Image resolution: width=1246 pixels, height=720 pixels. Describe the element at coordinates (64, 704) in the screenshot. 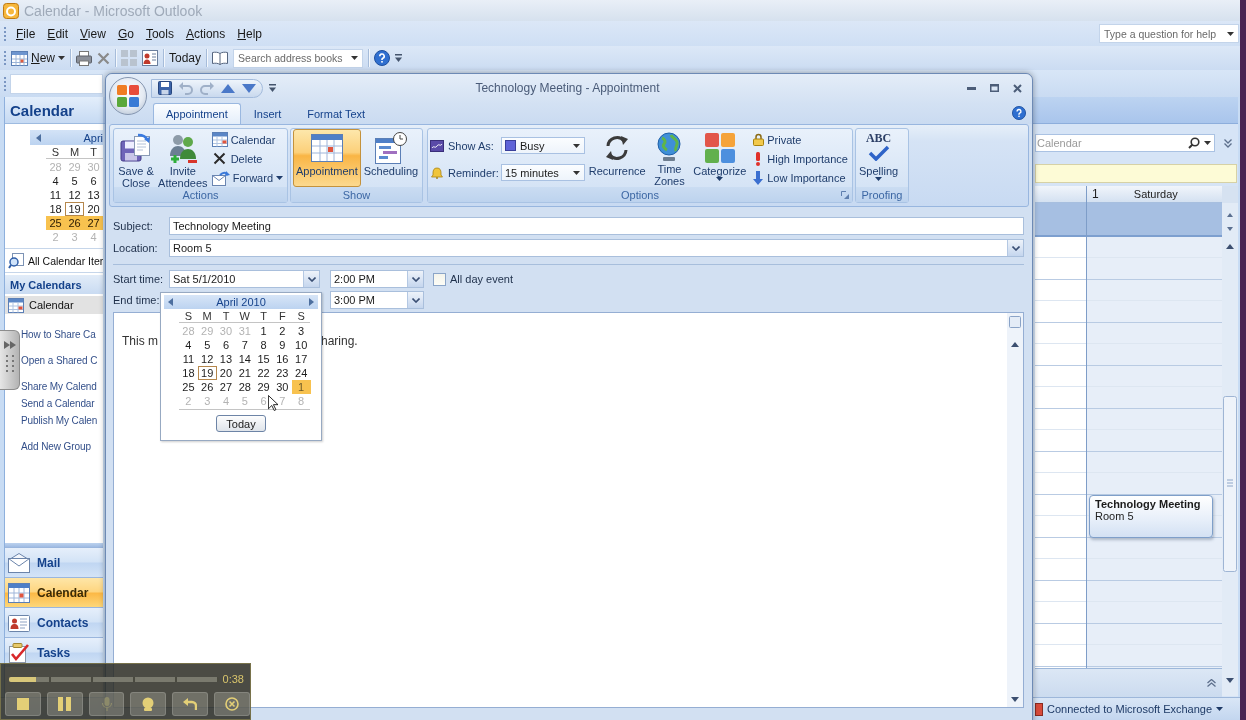

I see `pause-button` at that location.